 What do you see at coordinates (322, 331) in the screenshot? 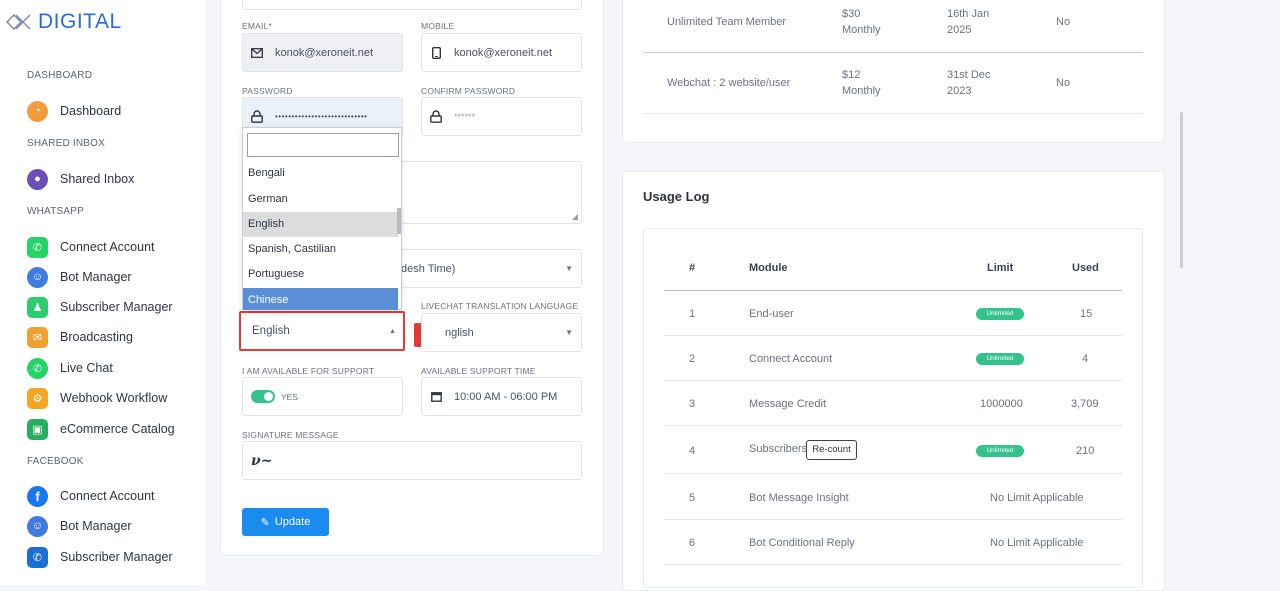
I see `language-select: English ▲` at bounding box center [322, 331].